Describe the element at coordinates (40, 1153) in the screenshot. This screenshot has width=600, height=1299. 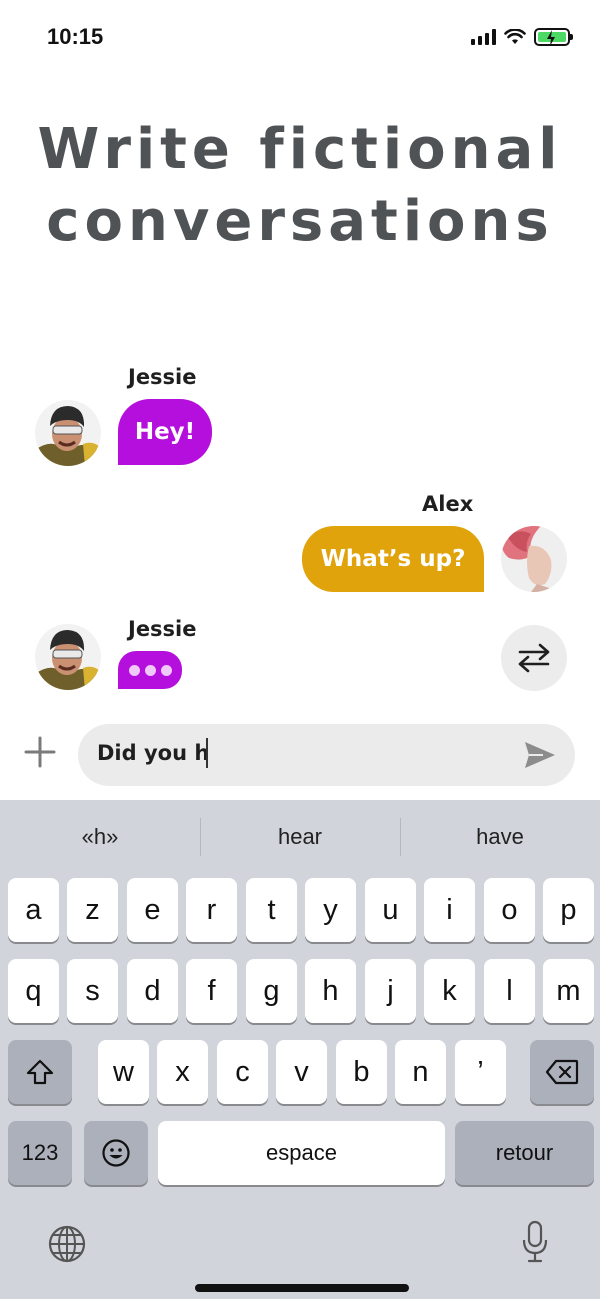
I see `numbers-key: 123` at that location.